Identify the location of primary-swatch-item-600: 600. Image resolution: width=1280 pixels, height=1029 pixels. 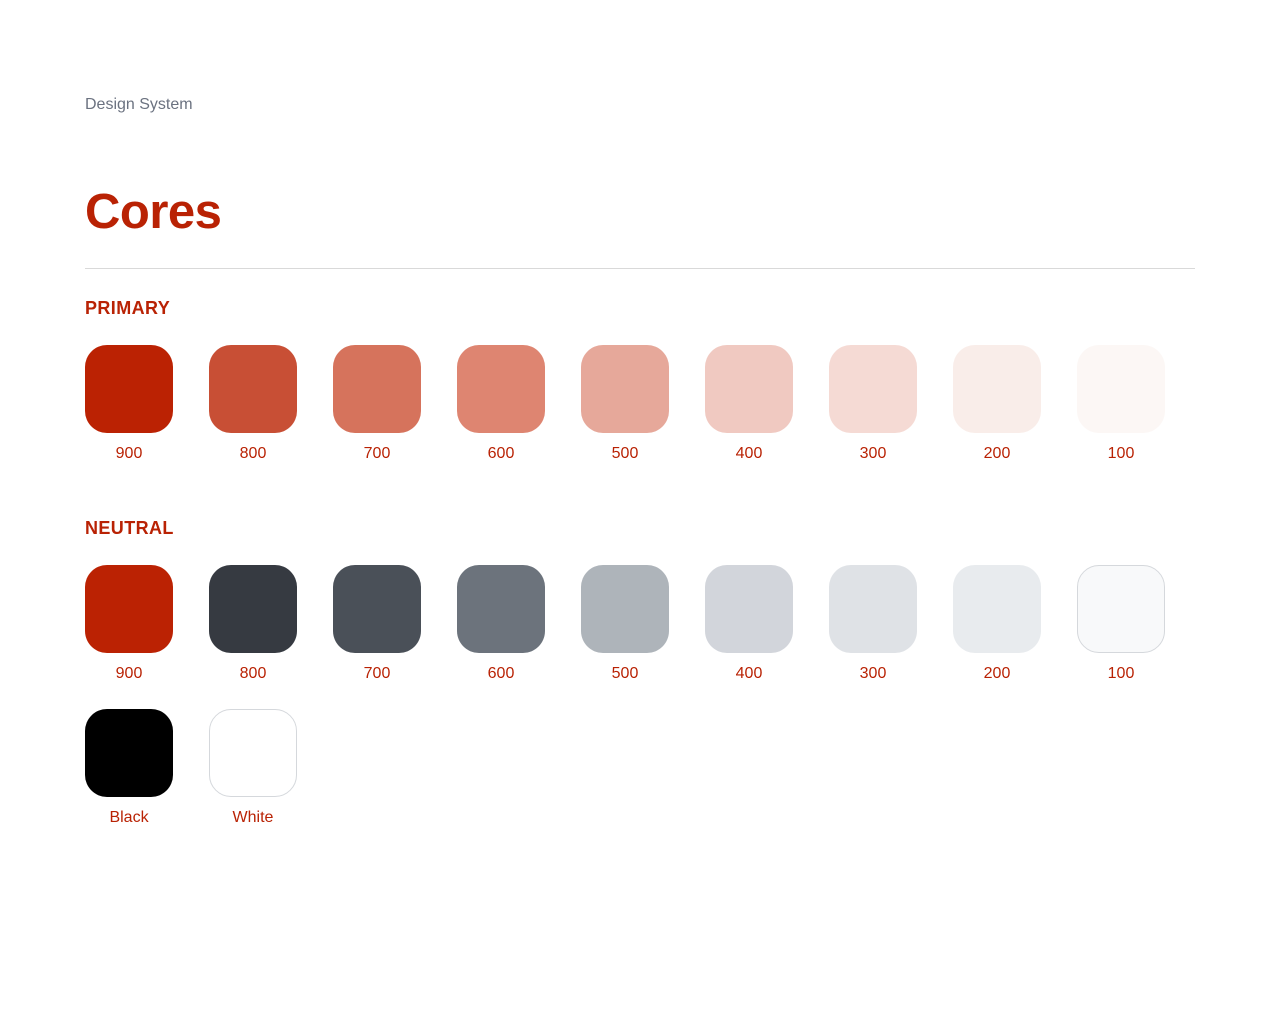
(501, 404).